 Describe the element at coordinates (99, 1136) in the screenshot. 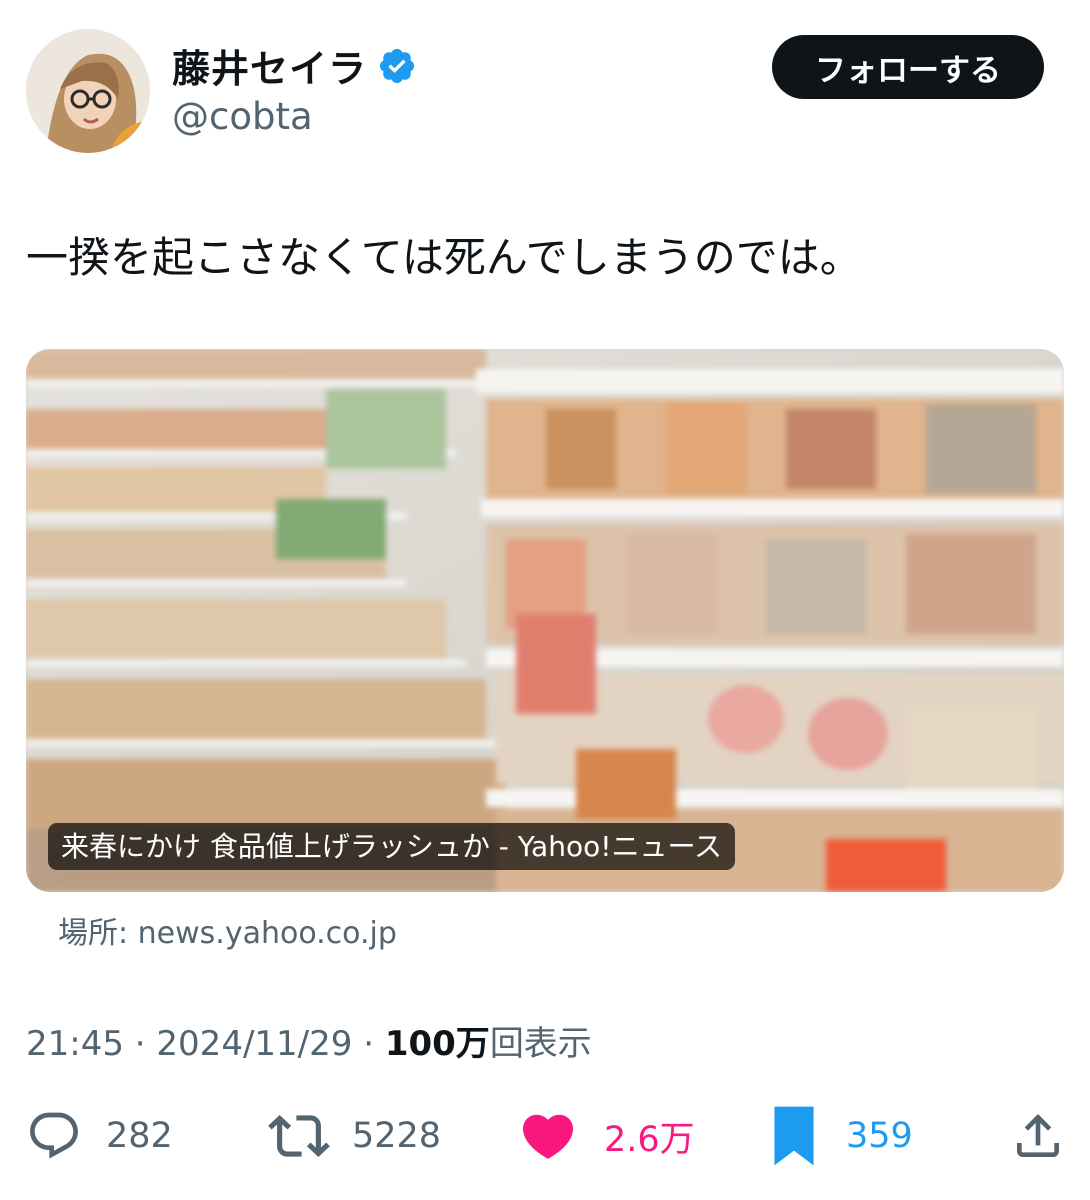

I see `reply-button: 282` at that location.